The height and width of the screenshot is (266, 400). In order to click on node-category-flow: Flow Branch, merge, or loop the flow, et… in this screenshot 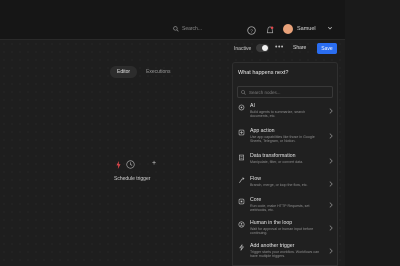, I will do `click(285, 186)`.